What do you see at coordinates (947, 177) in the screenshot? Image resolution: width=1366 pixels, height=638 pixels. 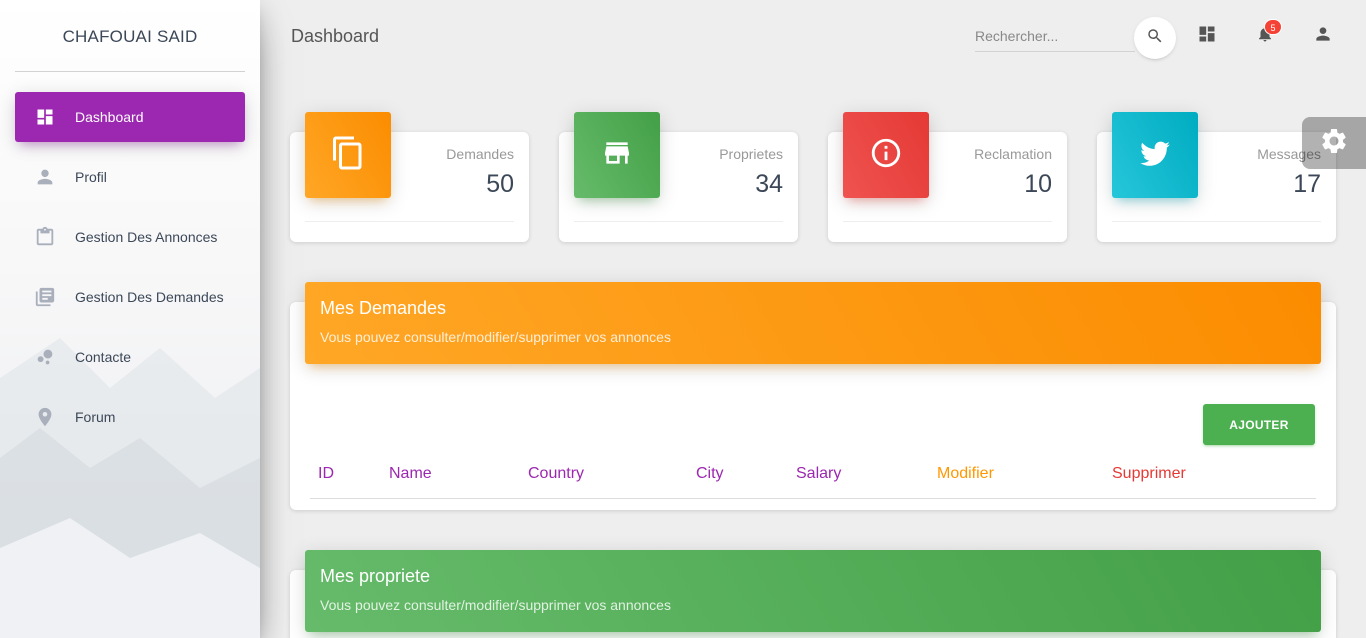 I see `stat-card-reclamation: Reclamation 10` at bounding box center [947, 177].